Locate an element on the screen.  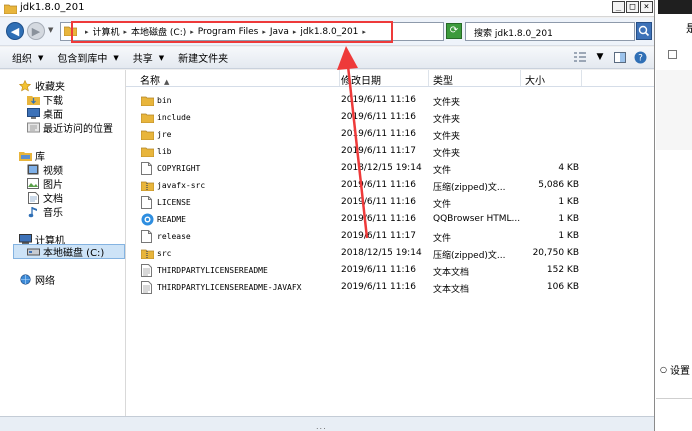
file-name: THIRDPARTYLICENSEREADME-JAVAFX is located at coordinates (229, 287).